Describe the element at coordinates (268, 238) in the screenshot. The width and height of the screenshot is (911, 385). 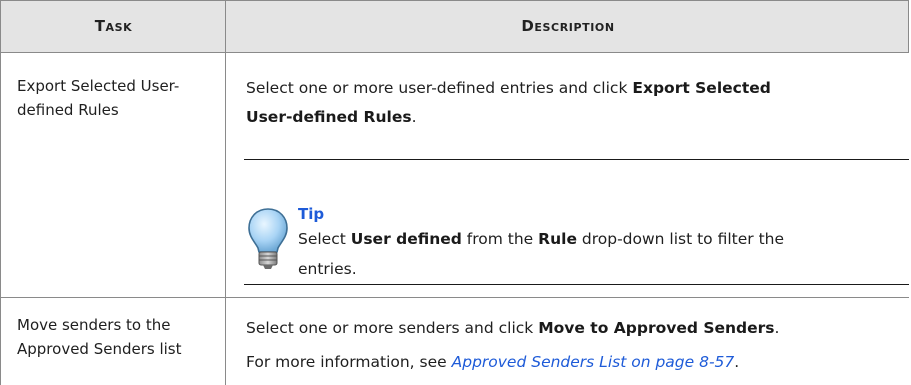
I see `lightbulb-icon` at that location.